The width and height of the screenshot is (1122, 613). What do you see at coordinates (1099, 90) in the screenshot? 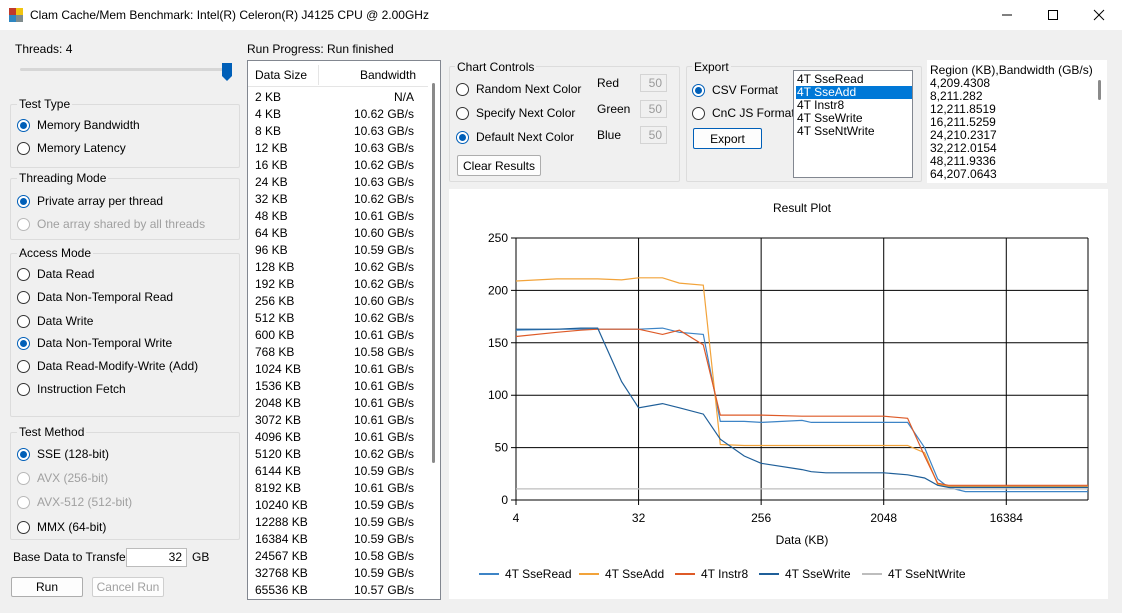
I see `csv-scroll-thumb` at bounding box center [1099, 90].